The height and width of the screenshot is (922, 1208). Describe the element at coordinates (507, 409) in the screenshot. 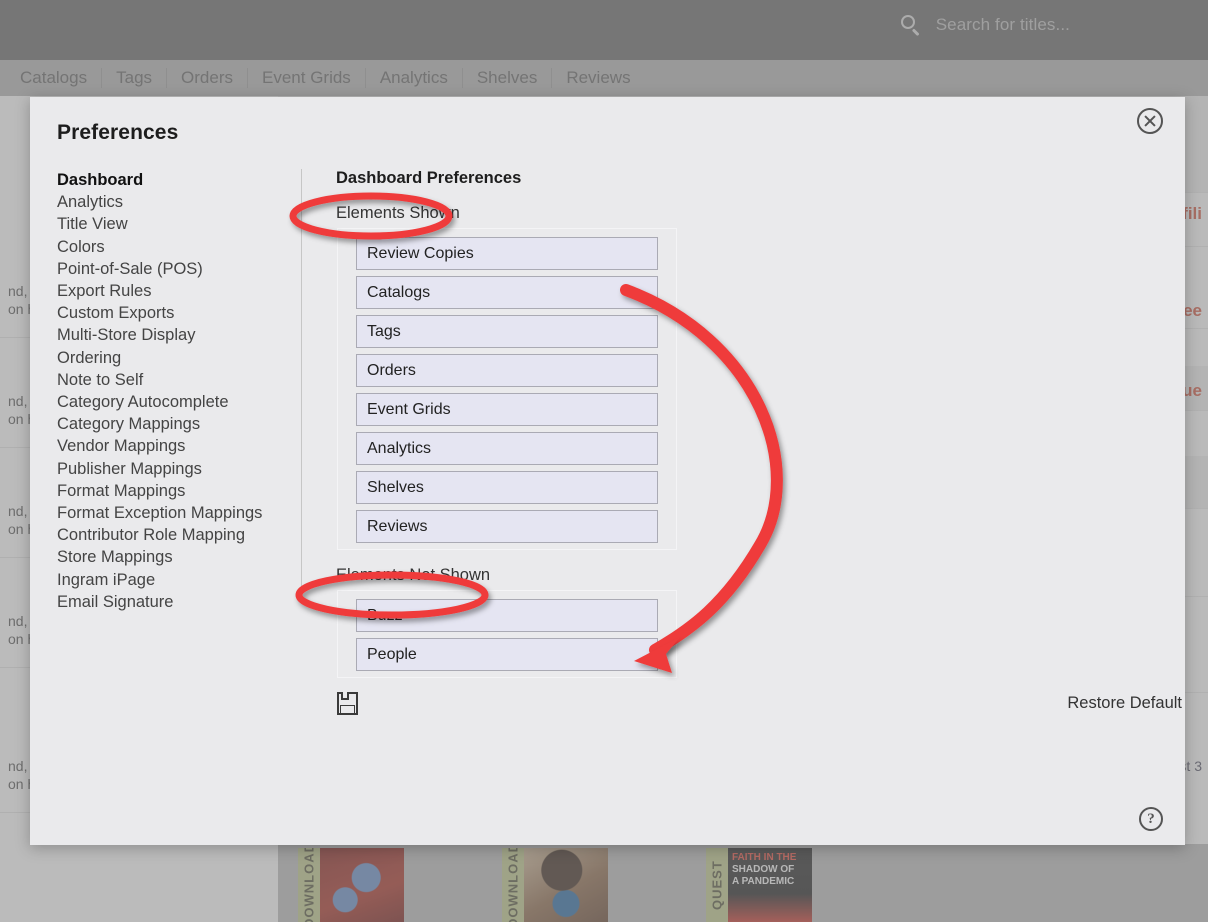

I see `list-item: Event Grids` at that location.